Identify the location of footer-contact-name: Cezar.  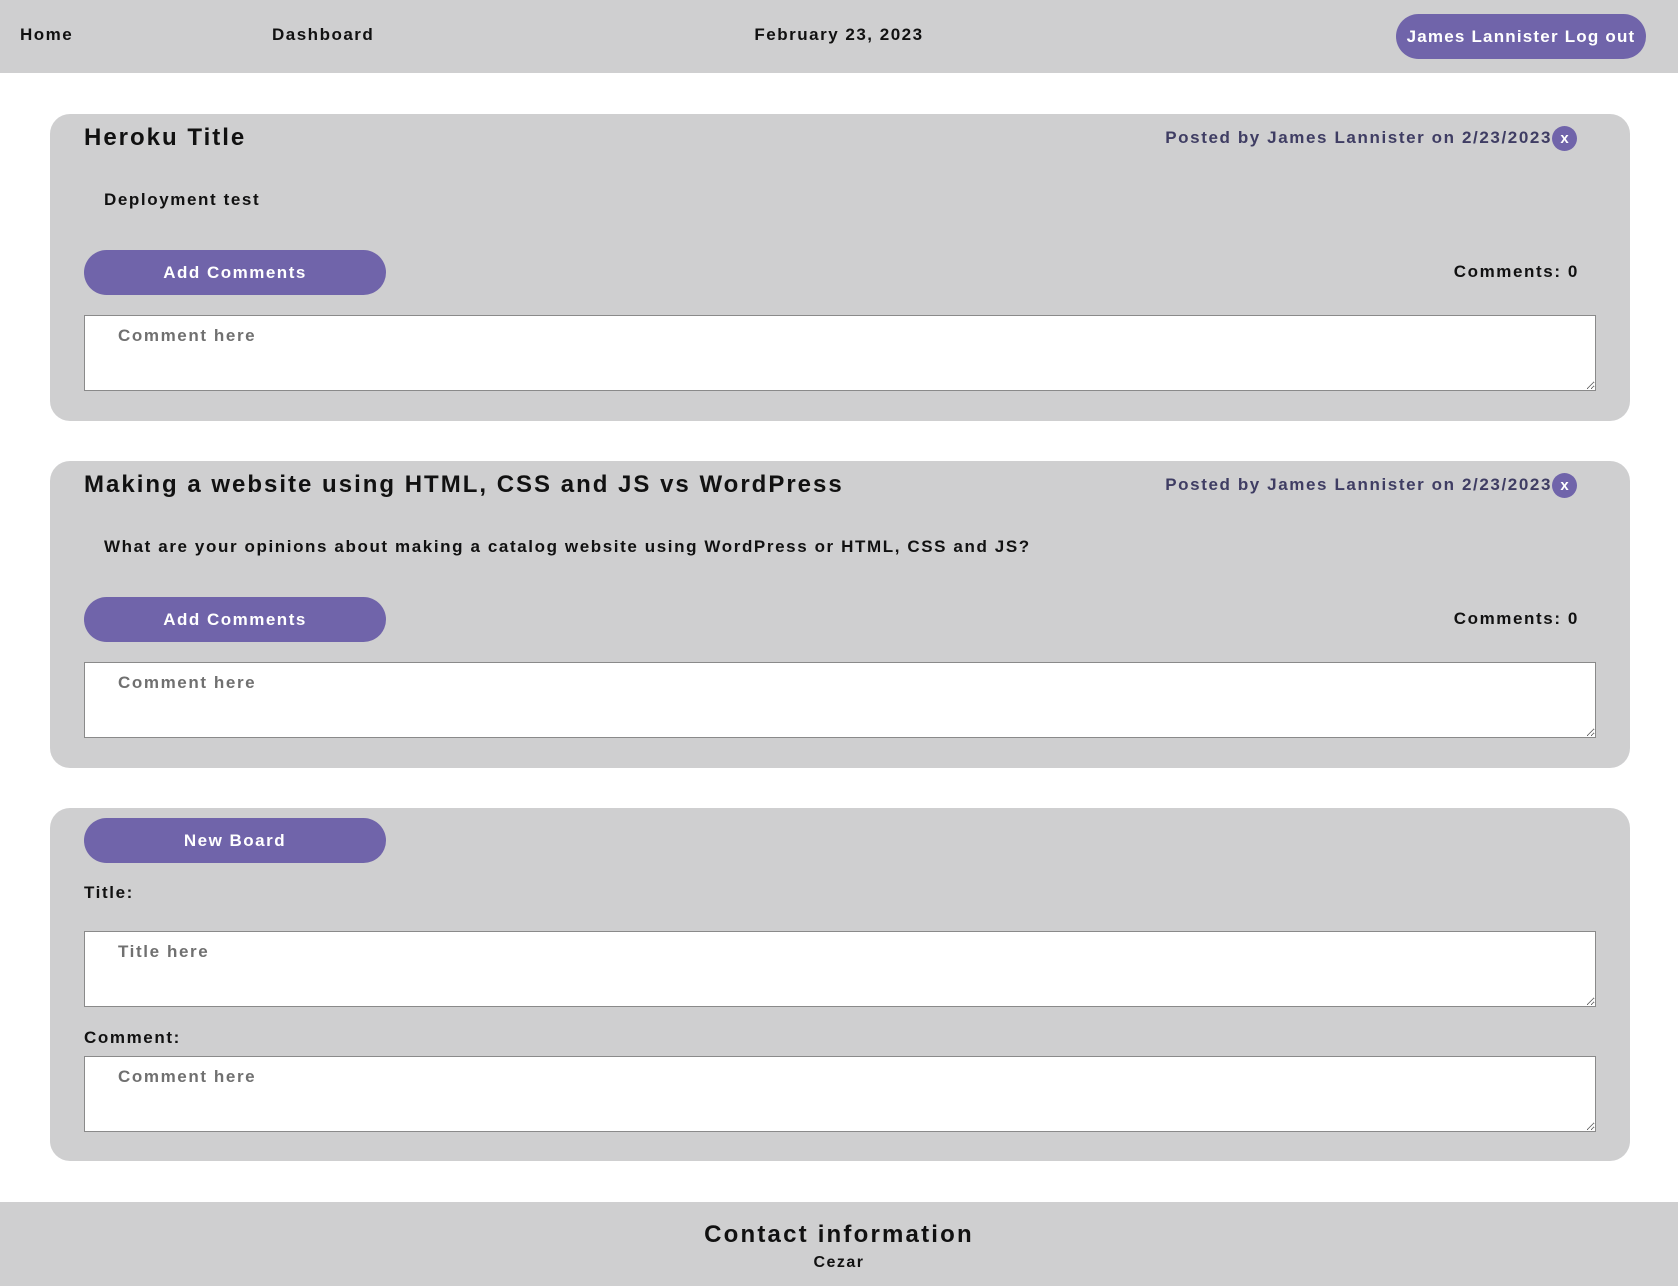
(839, 1262).